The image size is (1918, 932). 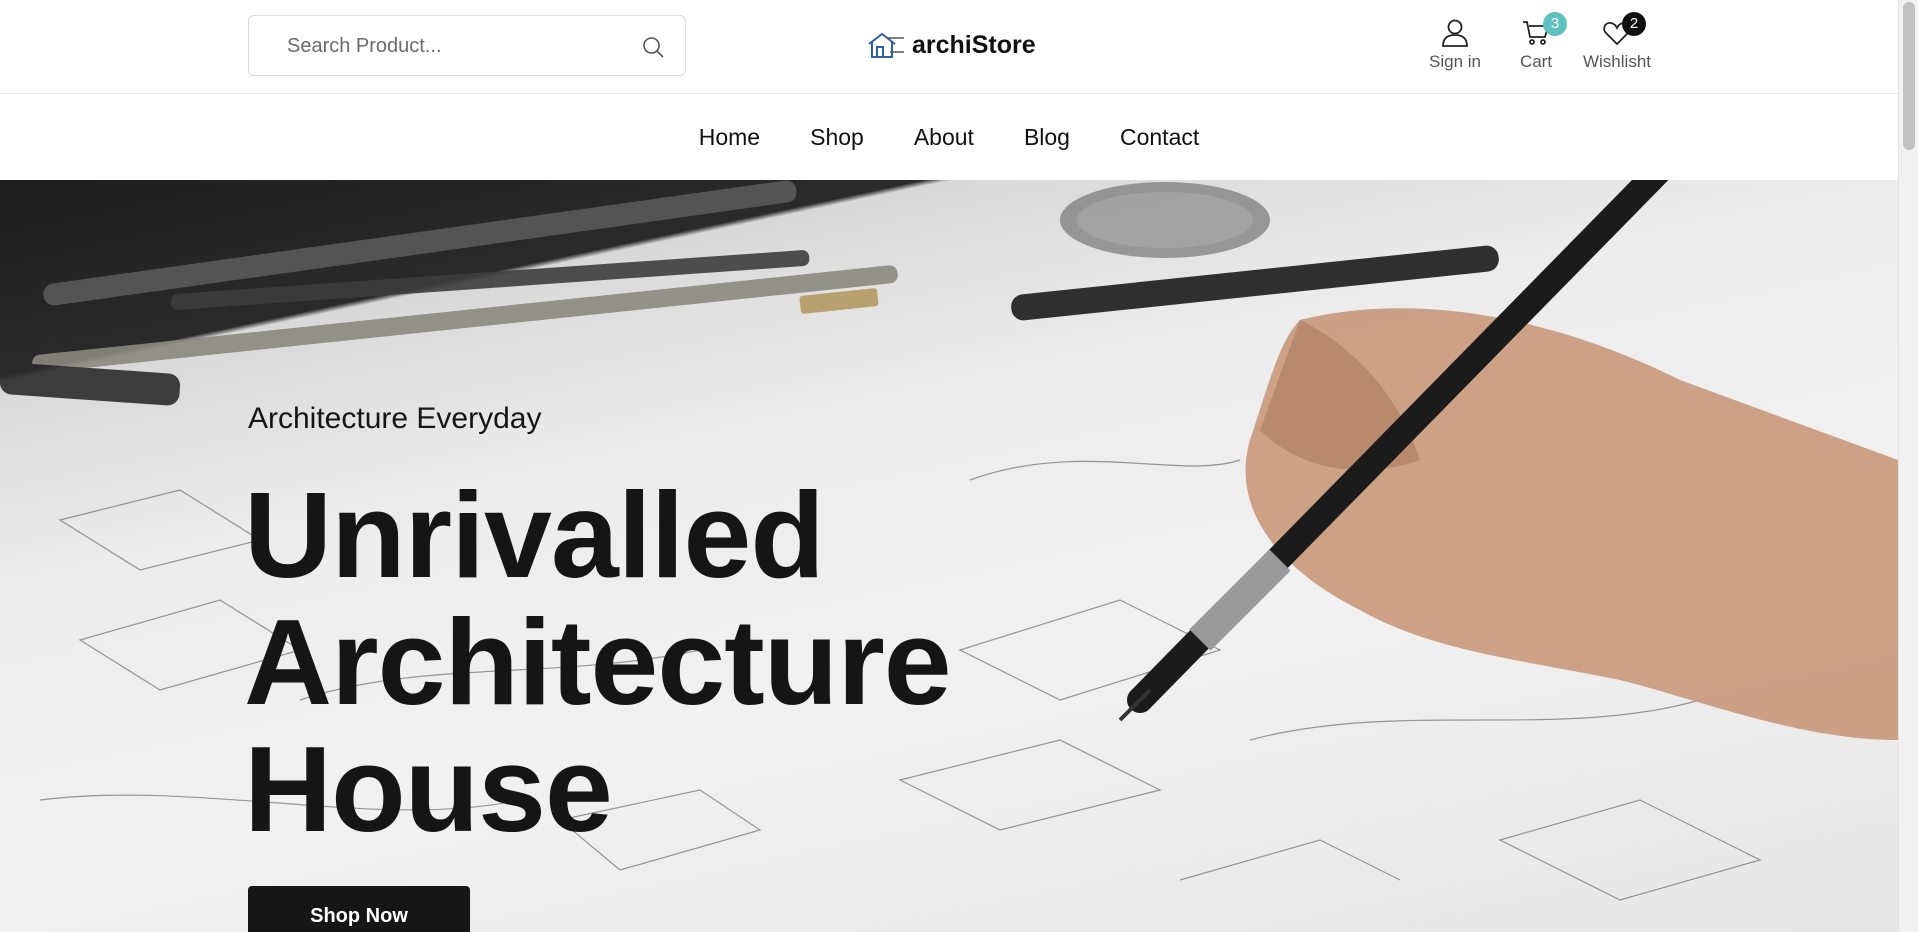 I want to click on user-icon, so click(x=1455, y=33).